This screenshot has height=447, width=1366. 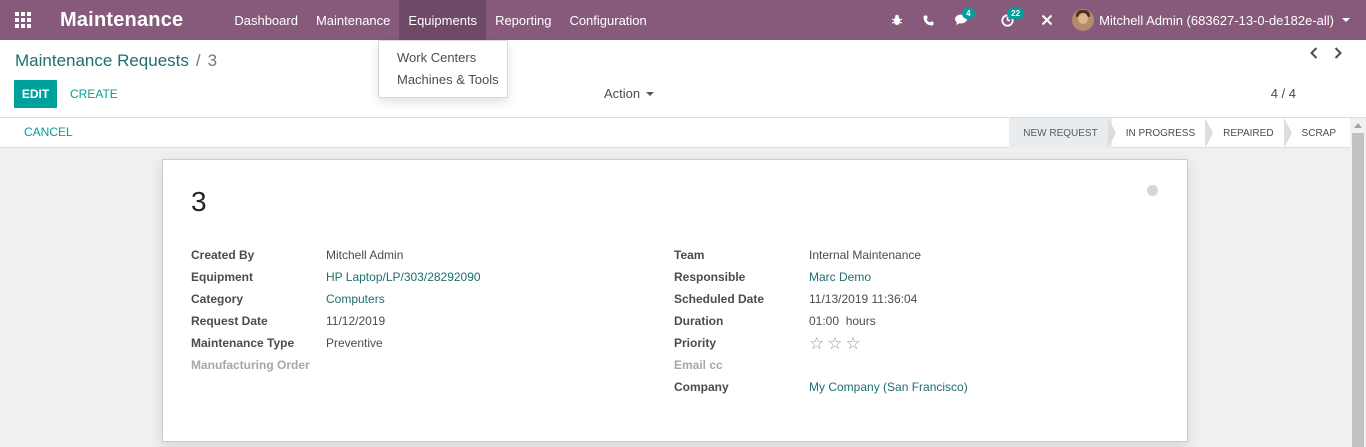 I want to click on field-label: Responsible, so click(x=710, y=277).